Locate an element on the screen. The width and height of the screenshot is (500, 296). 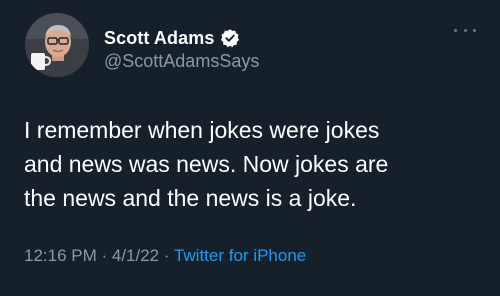
tweet-date: 4/1/22 is located at coordinates (135, 255).